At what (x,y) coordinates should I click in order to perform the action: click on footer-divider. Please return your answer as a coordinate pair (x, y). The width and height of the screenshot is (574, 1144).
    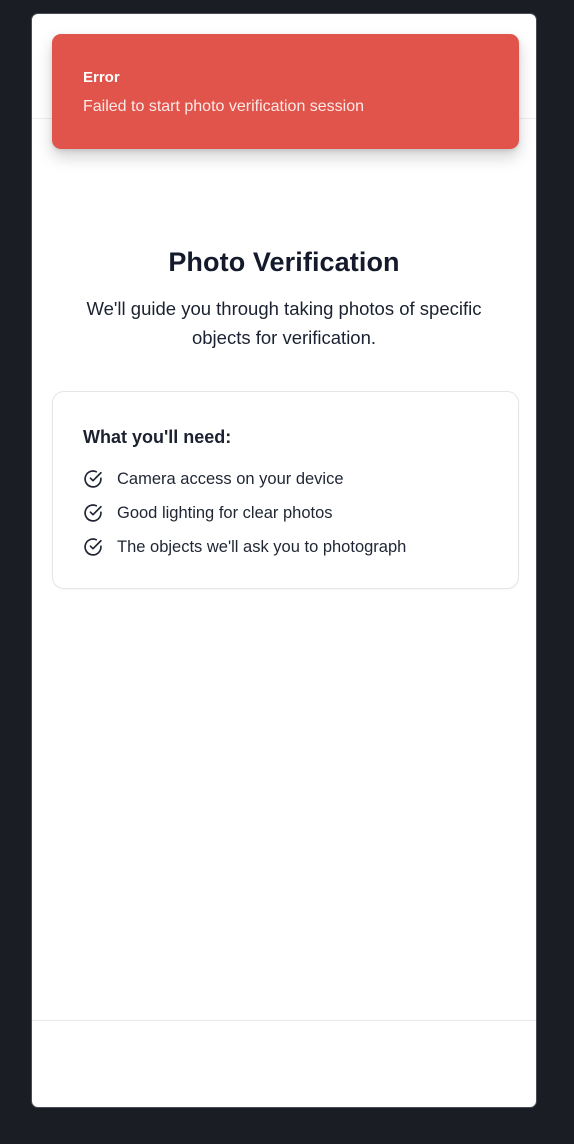
    Looking at the image, I should click on (284, 1020).